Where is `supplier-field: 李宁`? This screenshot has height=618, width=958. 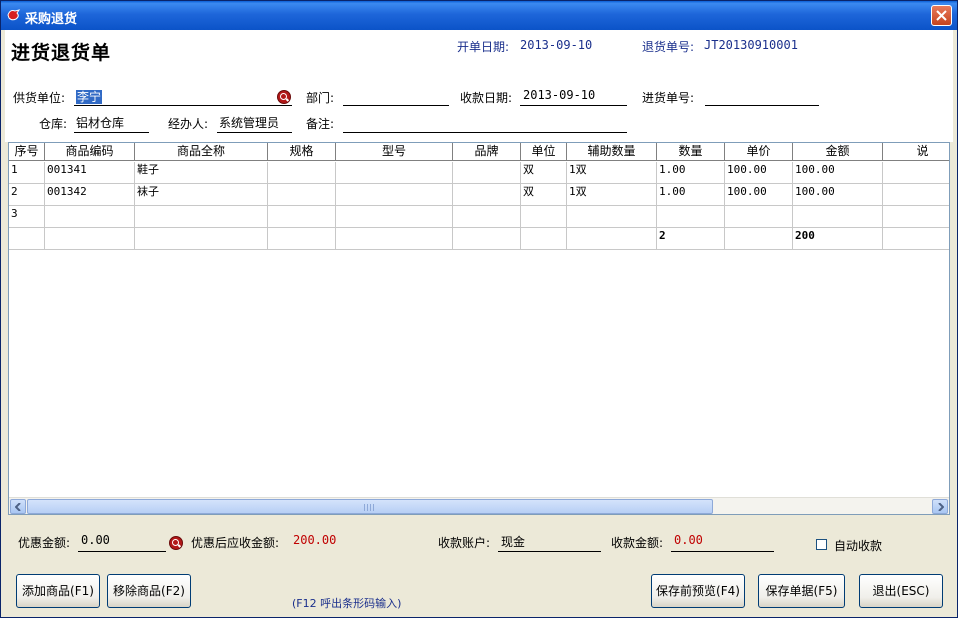
supplier-field: 李宁 is located at coordinates (89, 96).